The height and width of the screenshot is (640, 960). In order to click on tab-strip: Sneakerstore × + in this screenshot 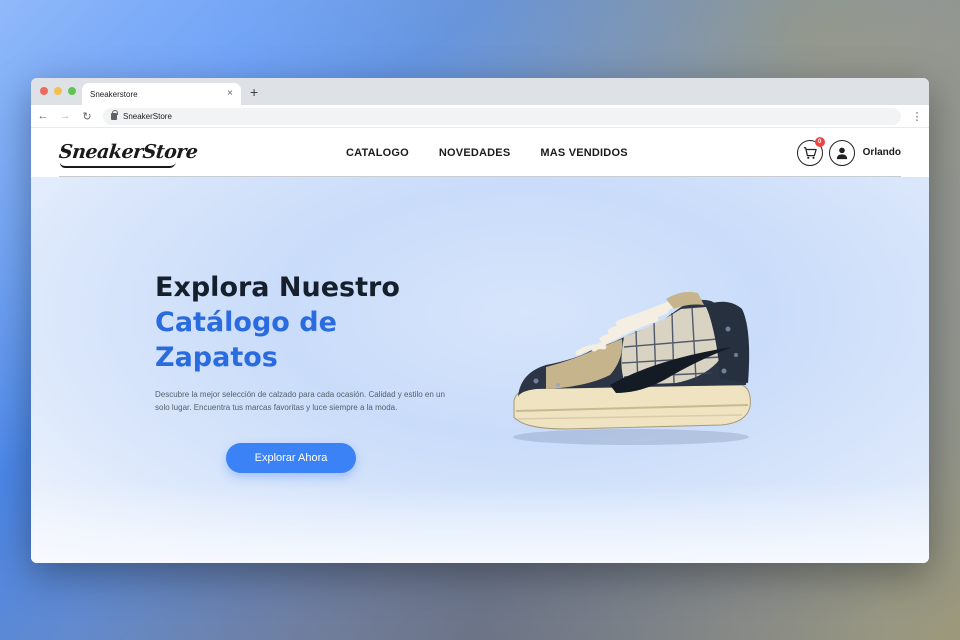, I will do `click(480, 91)`.